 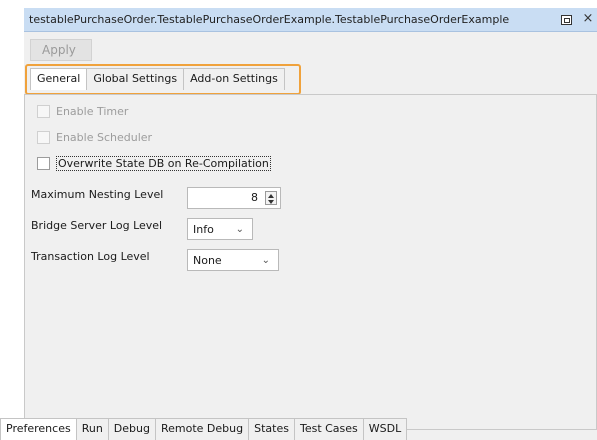 I want to click on max-nesting-level-label: Maximum Nesting Level, so click(x=97, y=194).